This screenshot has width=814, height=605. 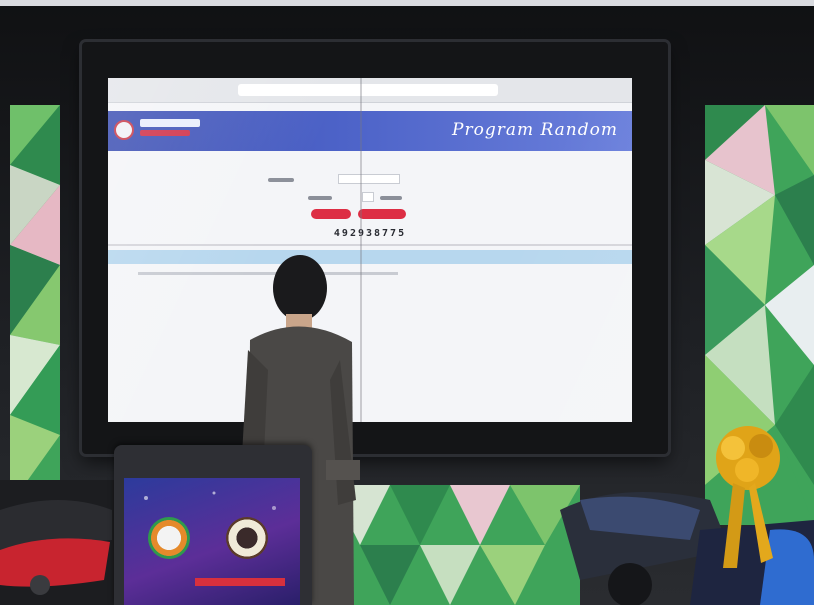 What do you see at coordinates (170, 123) in the screenshot?
I see `logo-wordmark` at bounding box center [170, 123].